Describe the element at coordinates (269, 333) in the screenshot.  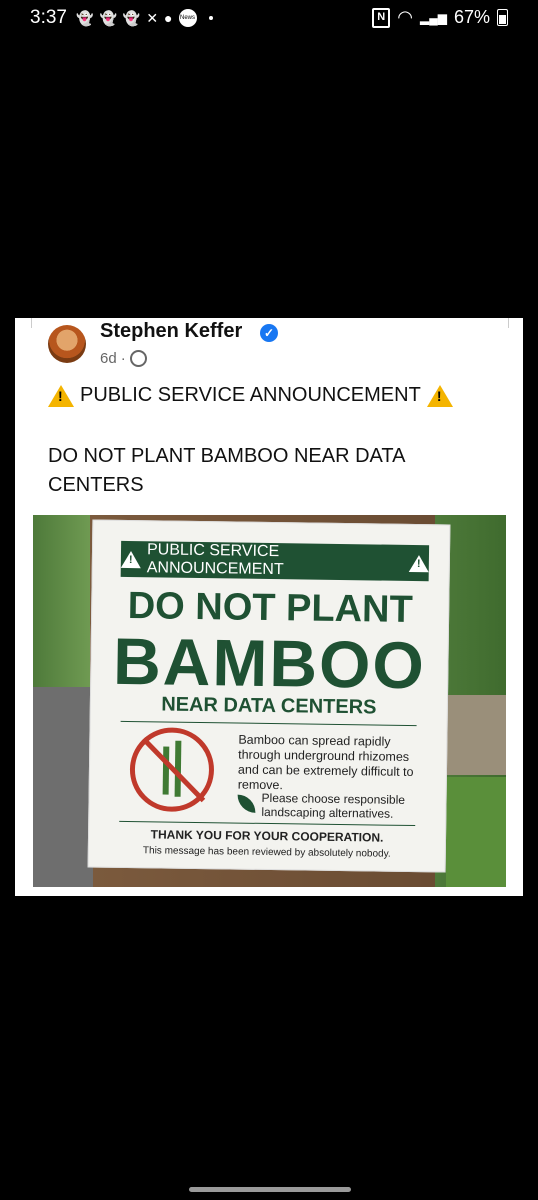
I see `verified-badge-icon: ✓` at that location.